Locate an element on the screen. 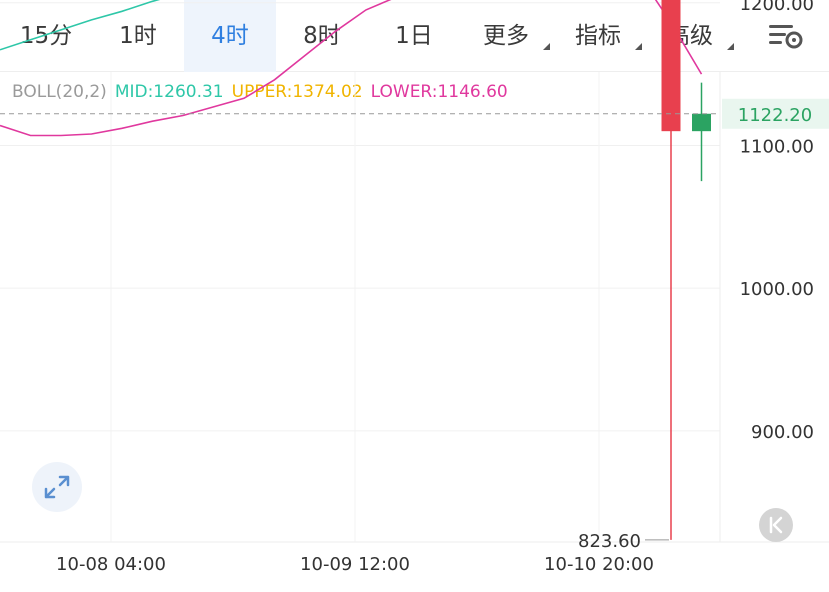  expand-chart-button is located at coordinates (57, 487).